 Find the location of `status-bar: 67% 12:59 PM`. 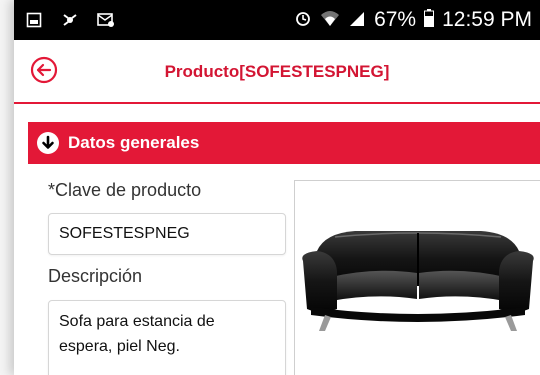

status-bar: 67% 12:59 PM is located at coordinates (277, 20).